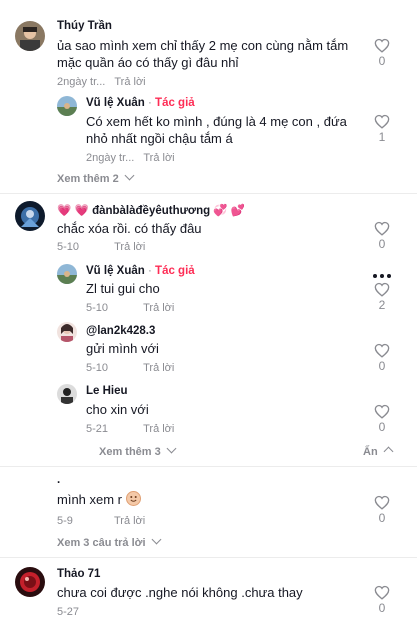 The image size is (417, 618). What do you see at coordinates (129, 228) in the screenshot?
I see `comment-text: chắc xóa rồi. có thấy đâu` at bounding box center [129, 228].